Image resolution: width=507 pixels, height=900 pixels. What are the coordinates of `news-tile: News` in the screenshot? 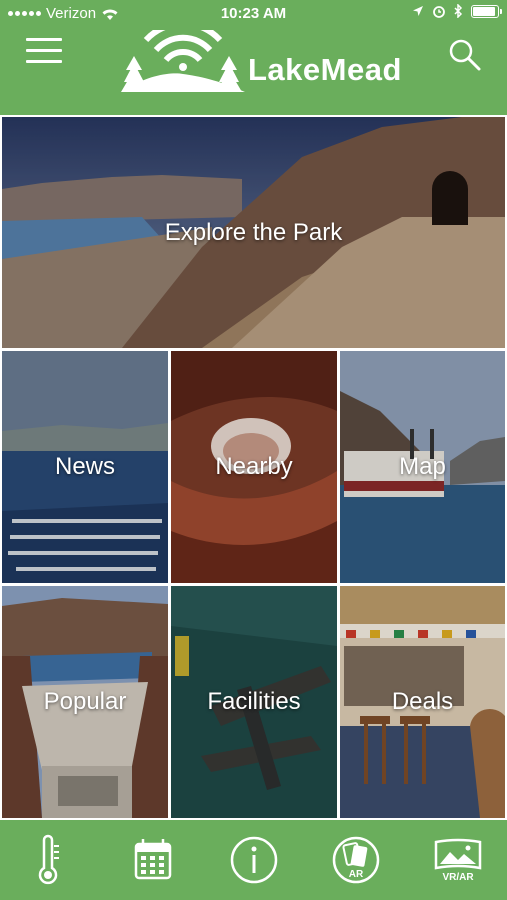 It's located at (85, 467).